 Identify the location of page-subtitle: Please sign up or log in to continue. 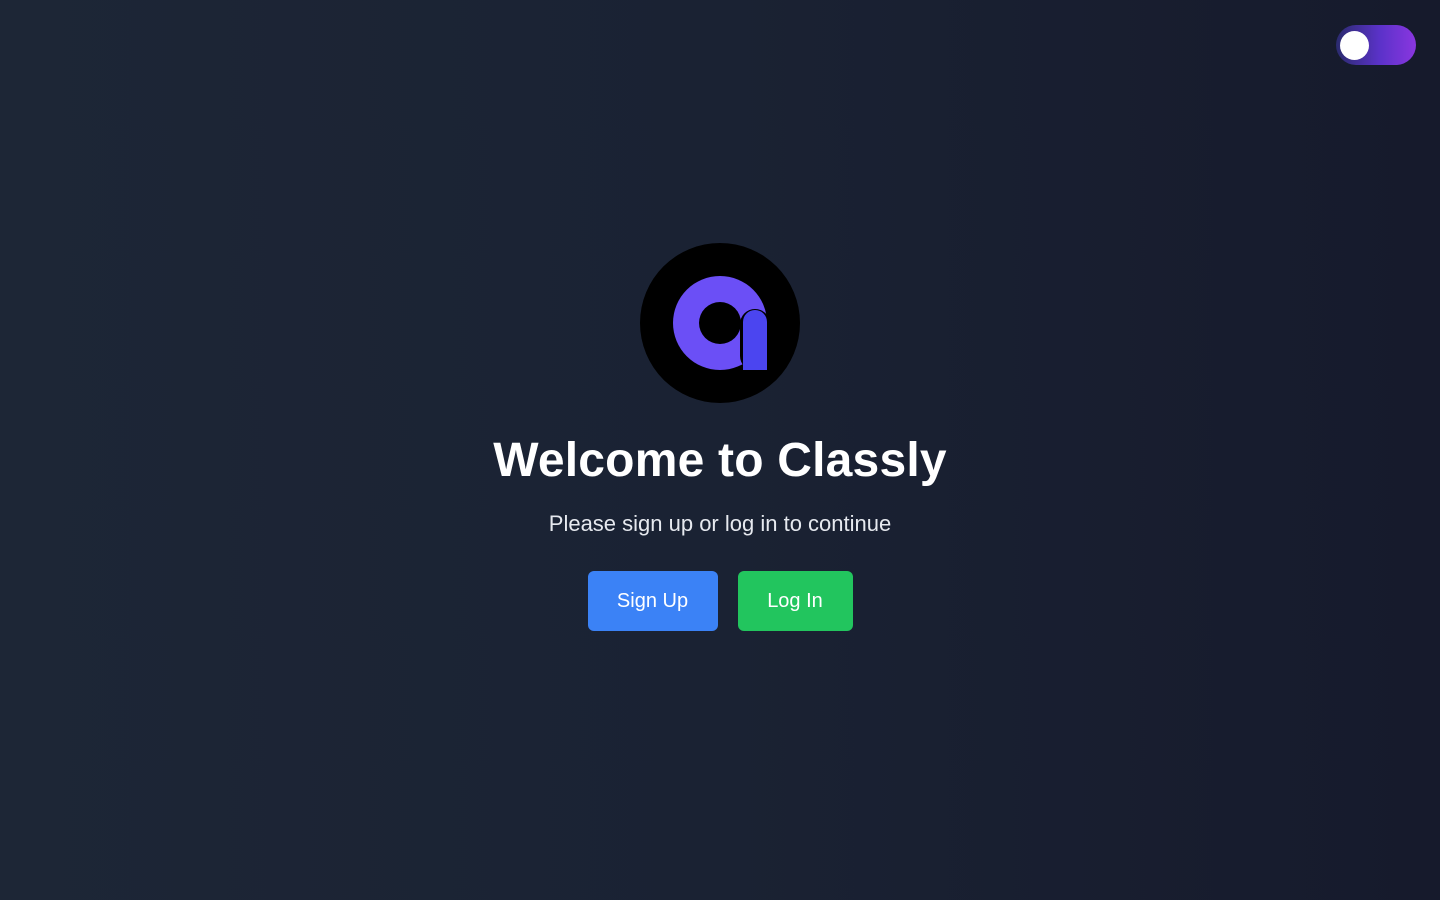
(720, 523).